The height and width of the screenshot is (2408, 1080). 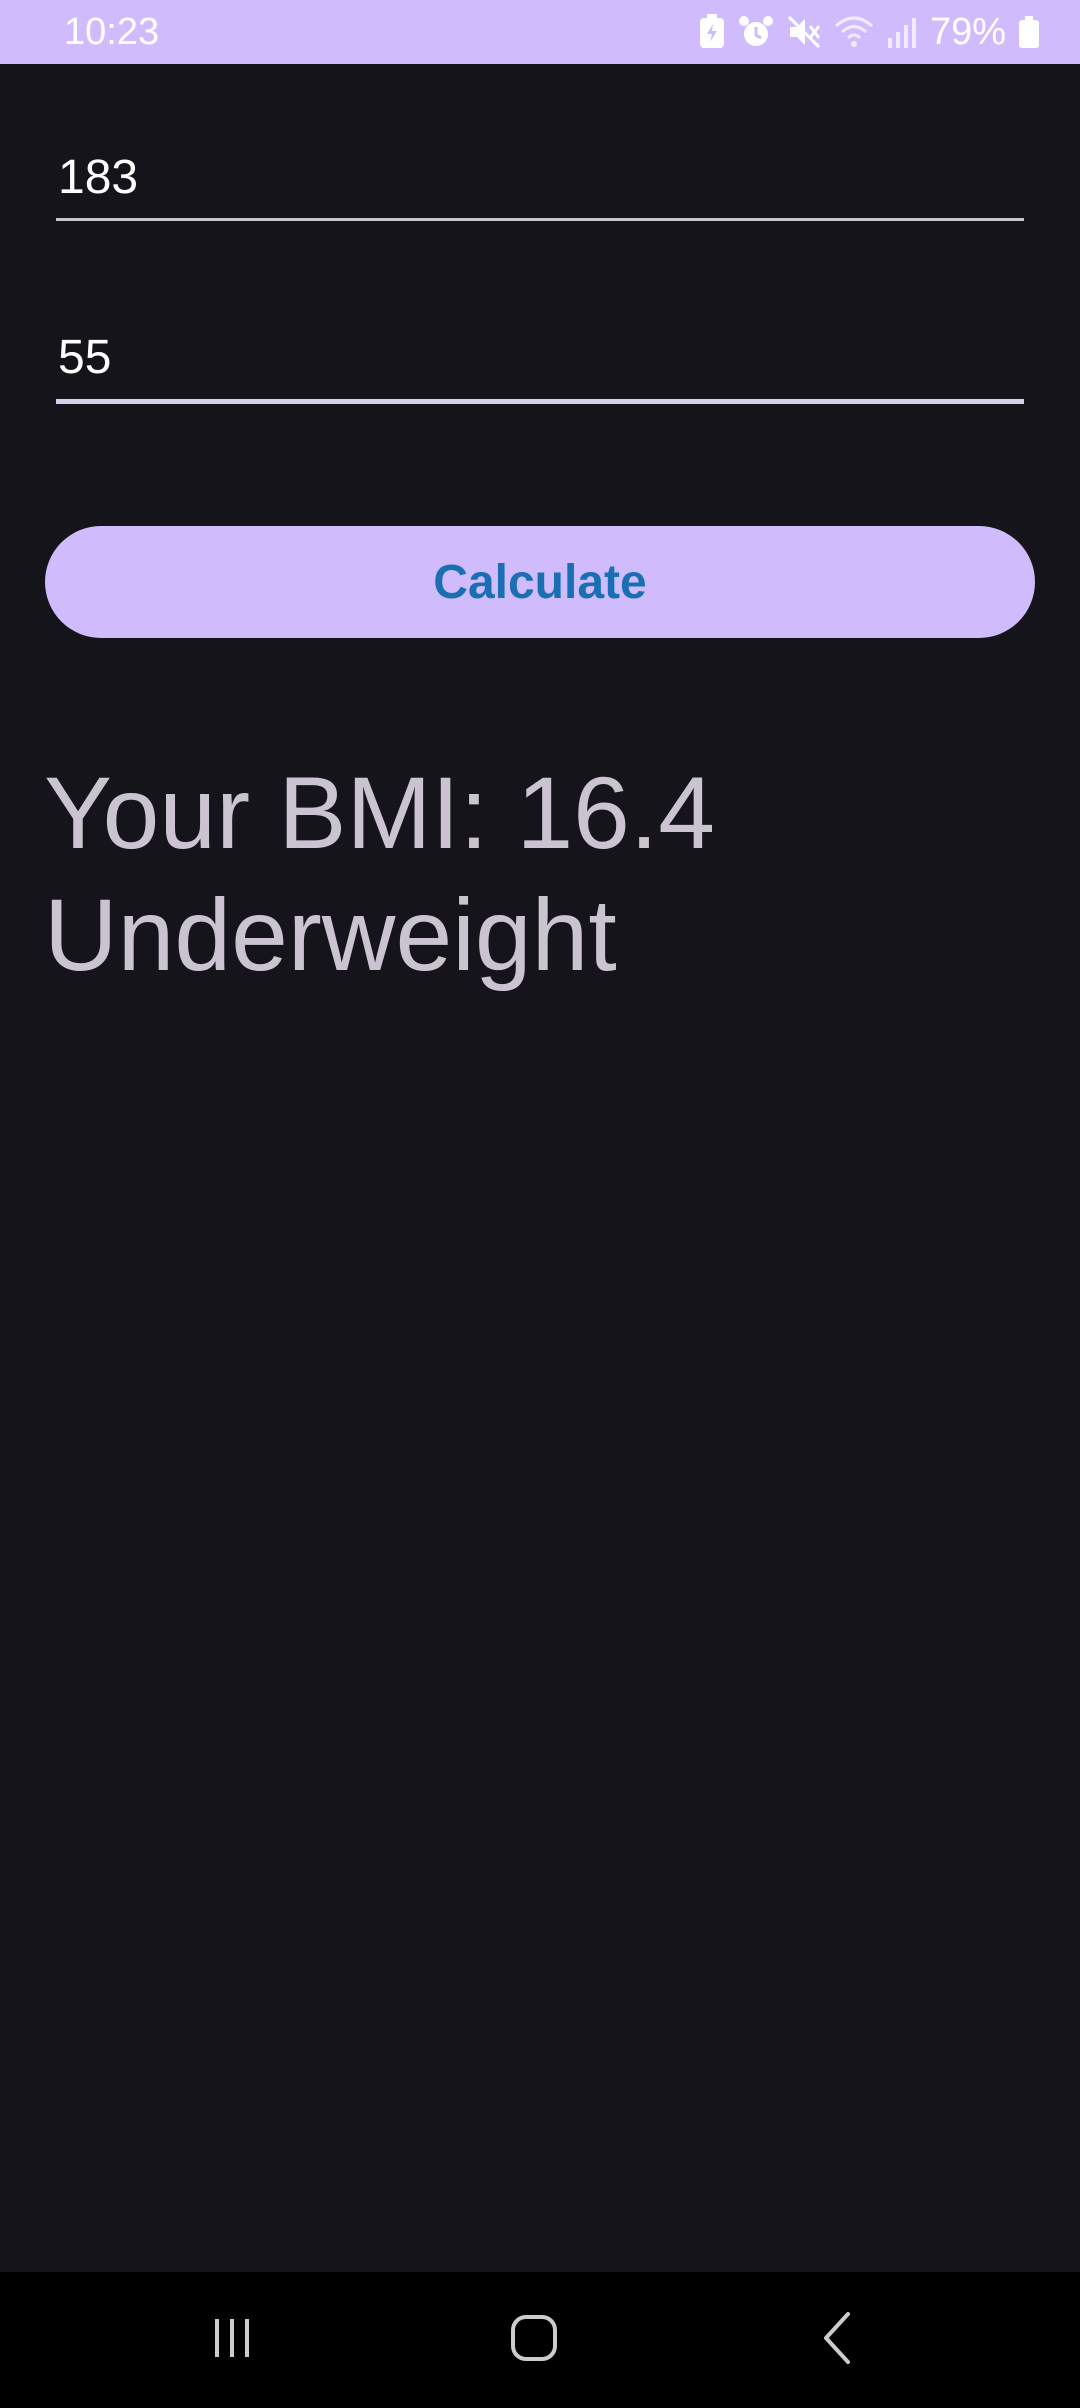 What do you see at coordinates (379, 813) in the screenshot?
I see `bmi-value-text: Your BMI: 16.4` at bounding box center [379, 813].